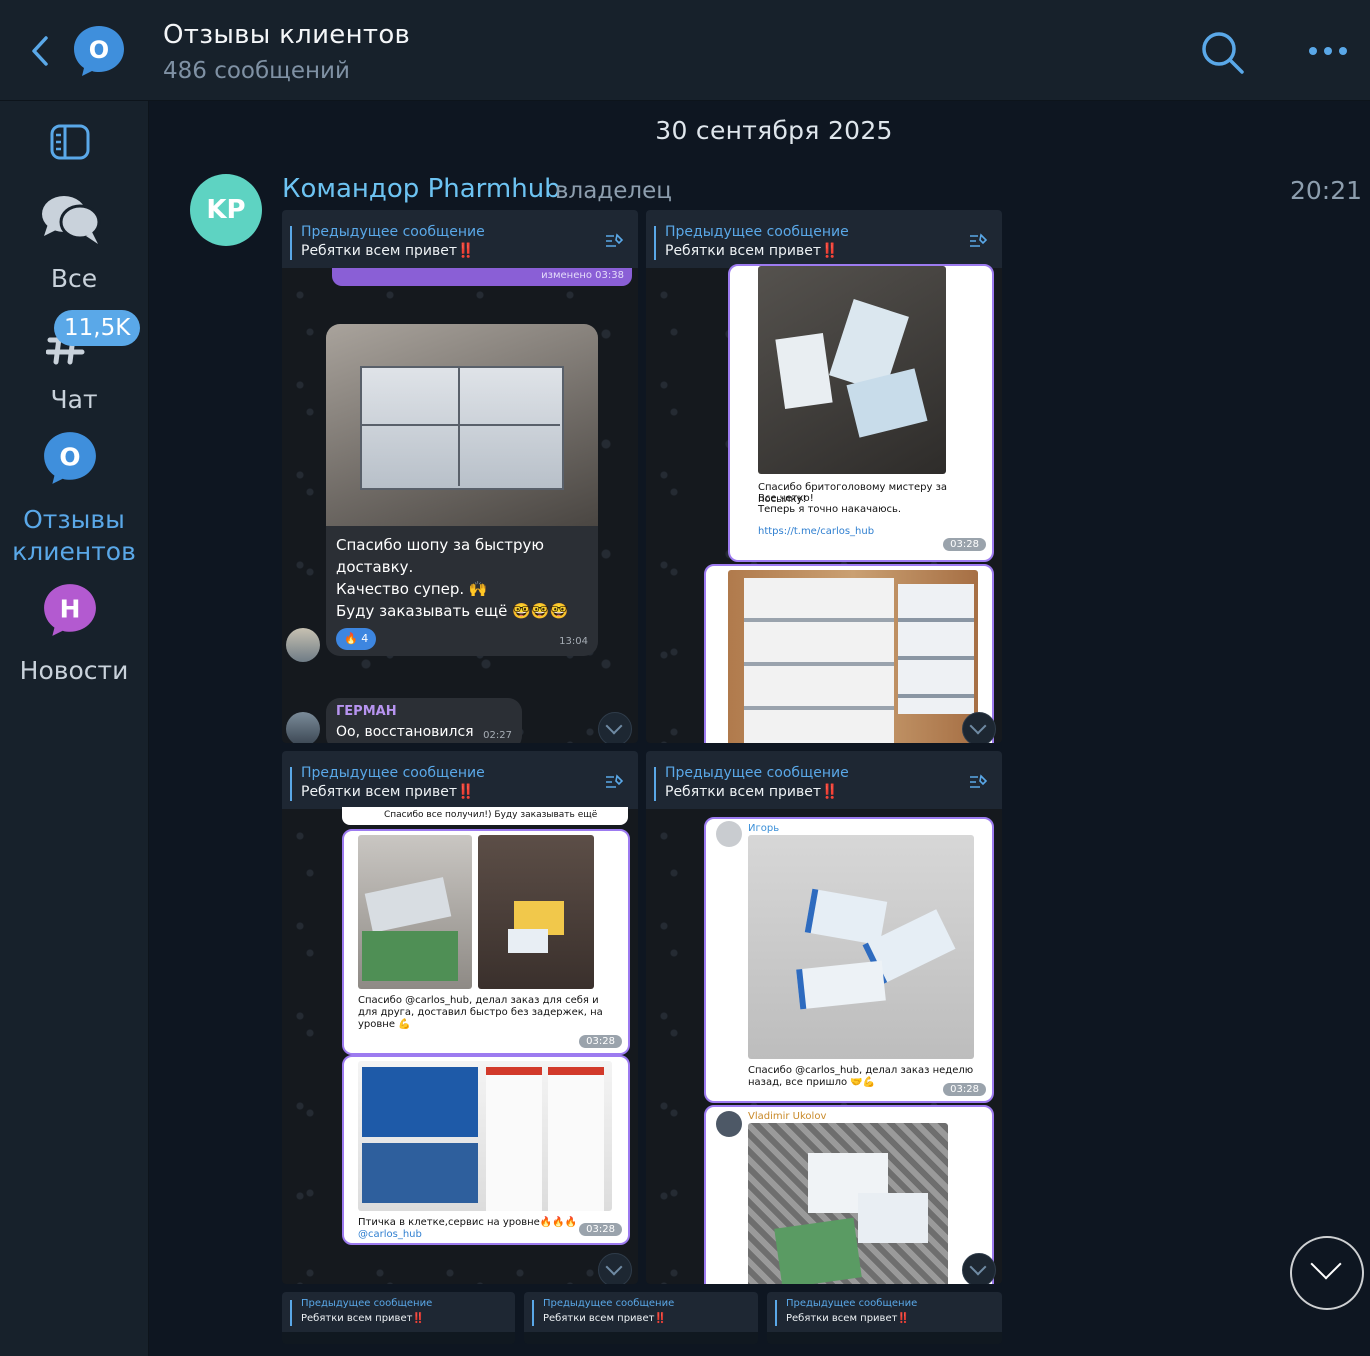 The height and width of the screenshot is (1356, 1370). I want to click on reply-time: 02:27, so click(497, 735).